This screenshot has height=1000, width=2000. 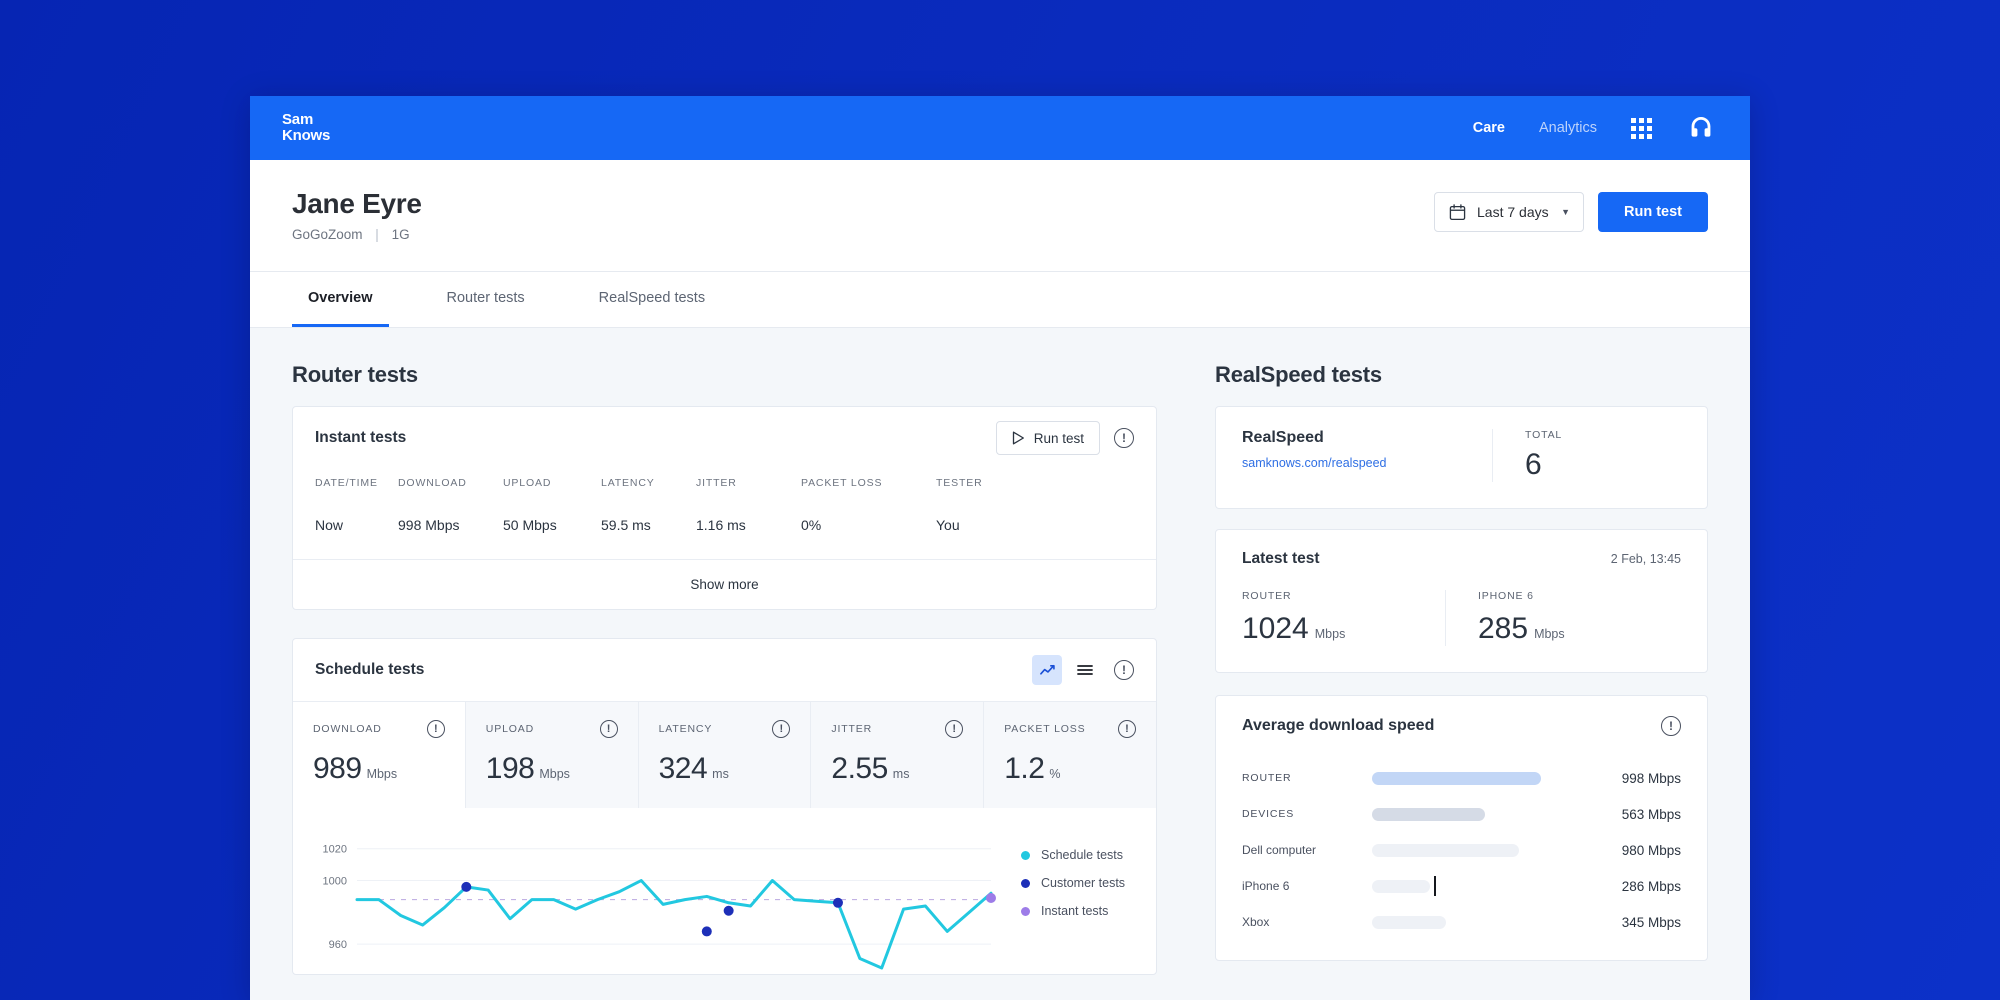 I want to click on grid-icon, so click(x=1641, y=128).